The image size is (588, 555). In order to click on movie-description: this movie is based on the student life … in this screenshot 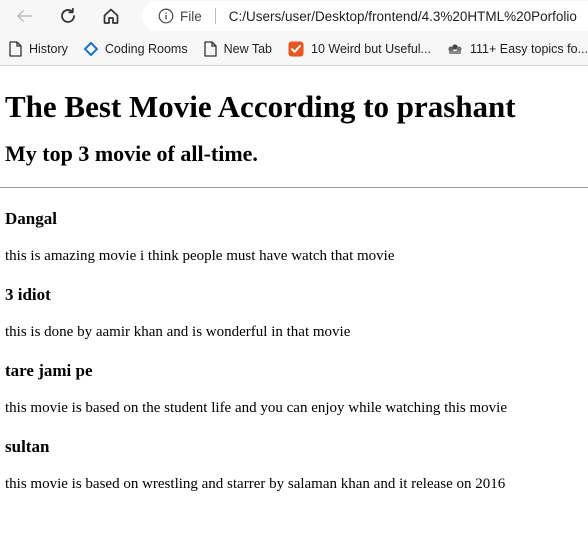, I will do `click(256, 408)`.